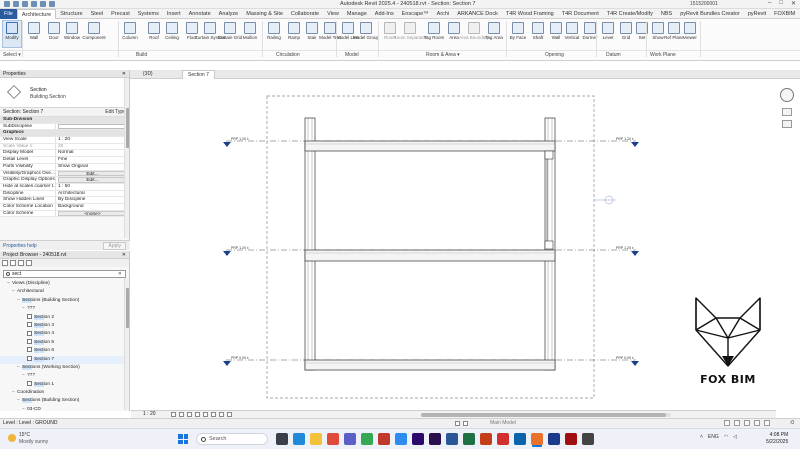 The width and height of the screenshot is (800, 449). Describe the element at coordinates (64, 384) in the screenshot. I see `browser-view-item: Section 1` at that location.